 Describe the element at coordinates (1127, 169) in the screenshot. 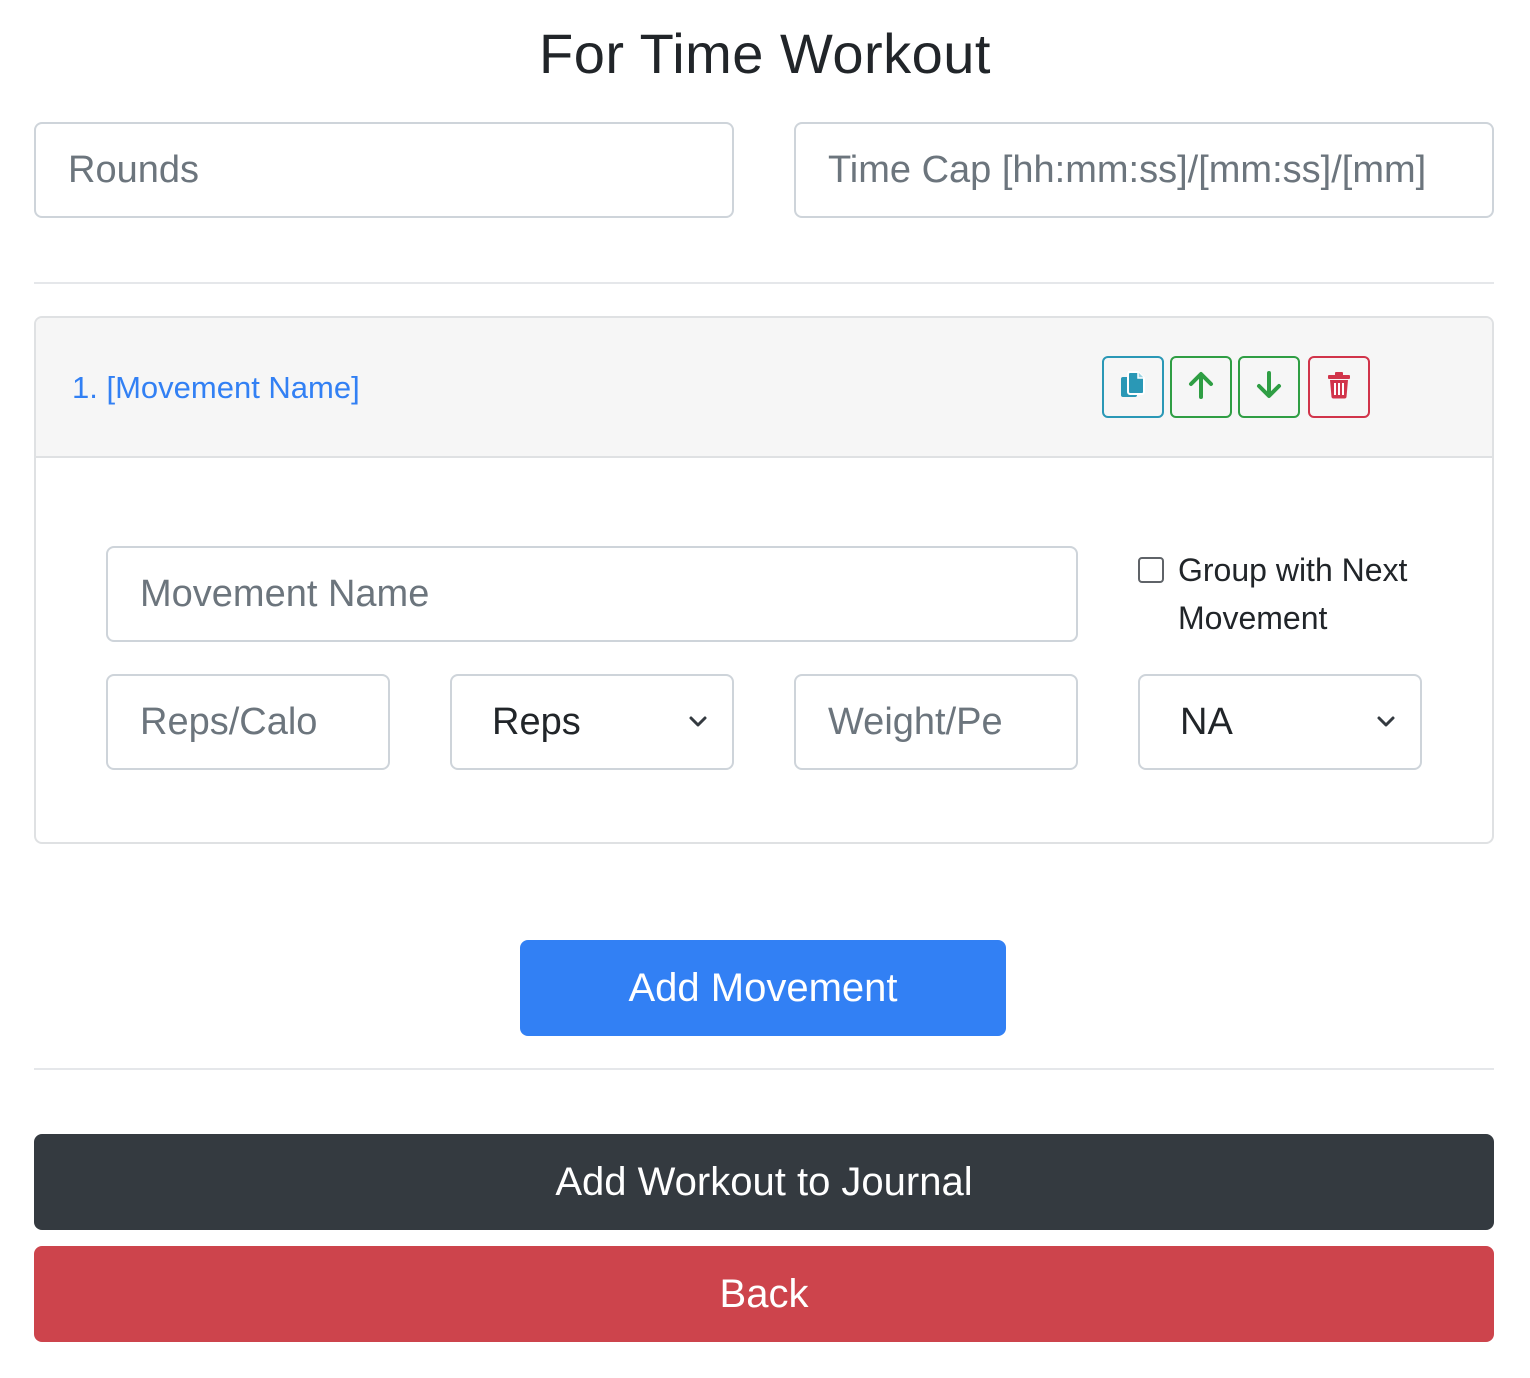

I see `time-cap-placeholder: Time Cap [hh:mm:ss]/[mm:ss]/[mm]` at that location.